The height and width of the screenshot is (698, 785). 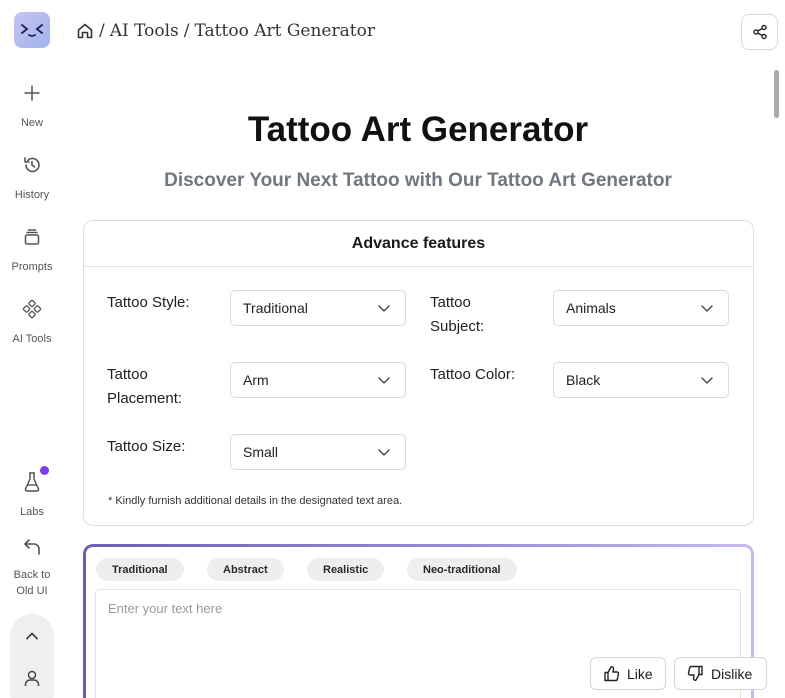 I want to click on sidebar-item-label: Labs, so click(x=32, y=512).